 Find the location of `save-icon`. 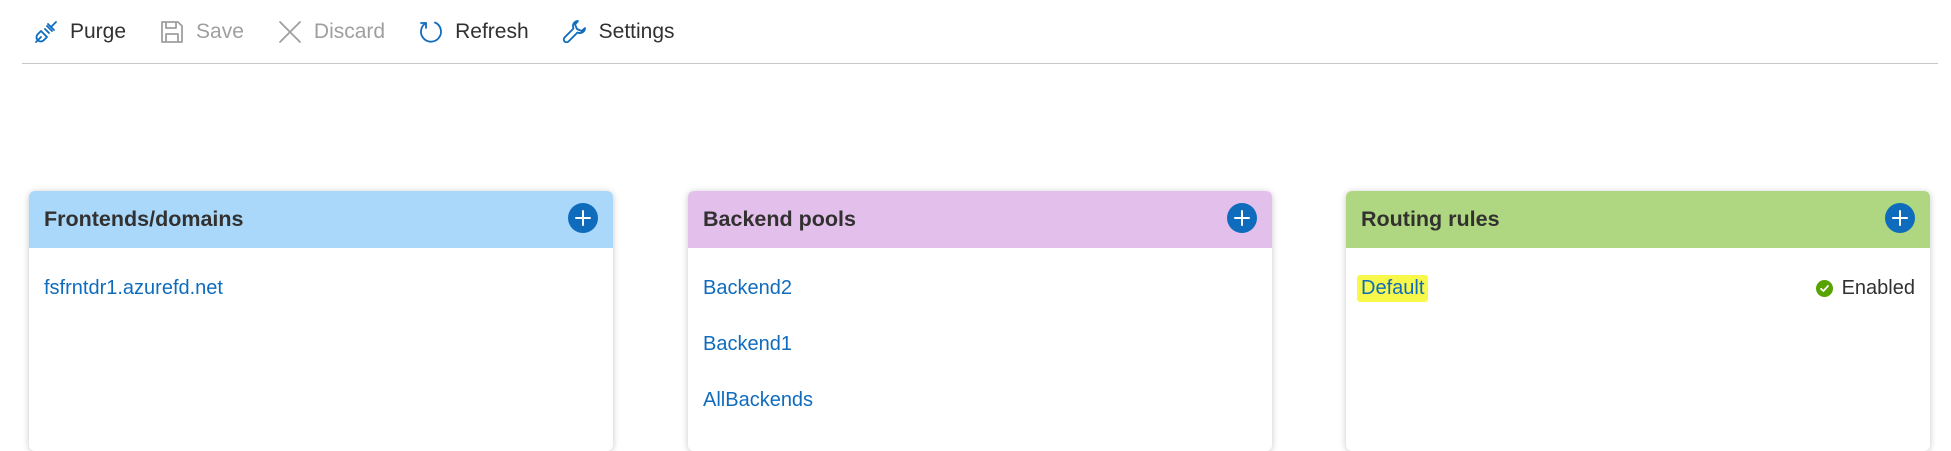

save-icon is located at coordinates (172, 31).